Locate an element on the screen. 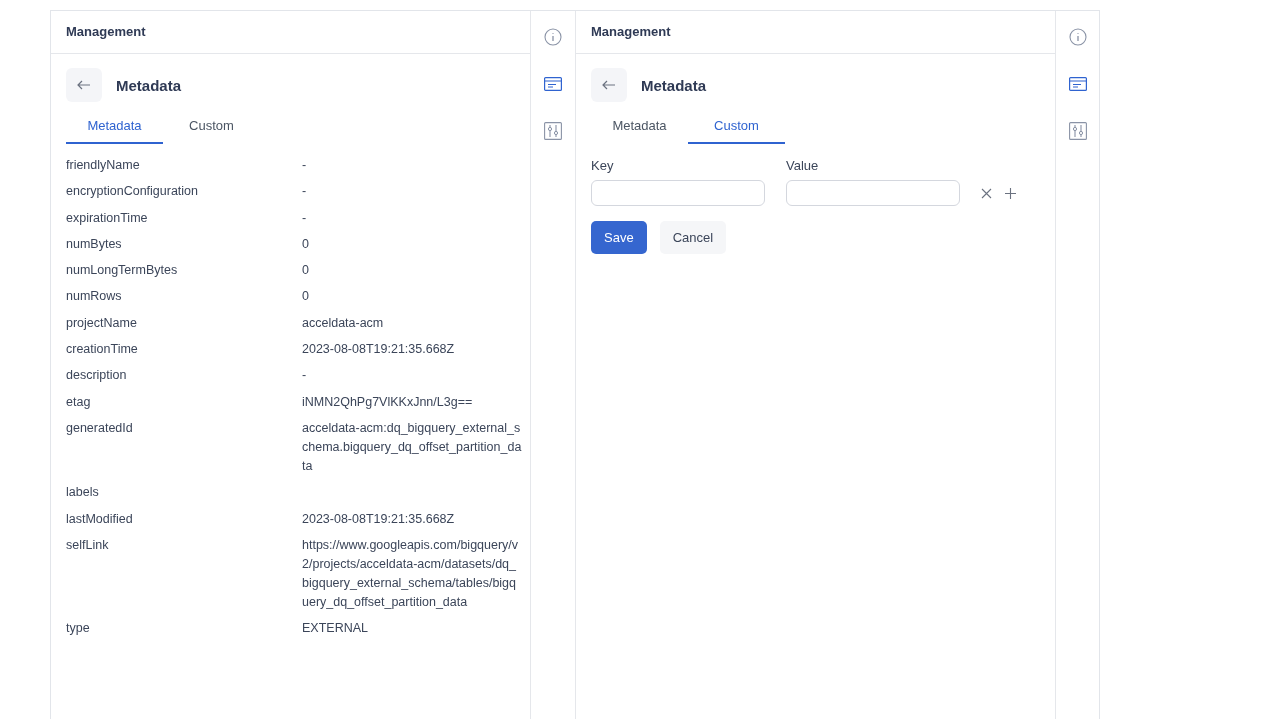  property-value: https://www.googleapis.com/bigquery/v2/projects/acceldata-acm/datasets/dq_bigquery_external_schema/tables/bigquery_dq_offset_partition_data is located at coordinates (411, 573).